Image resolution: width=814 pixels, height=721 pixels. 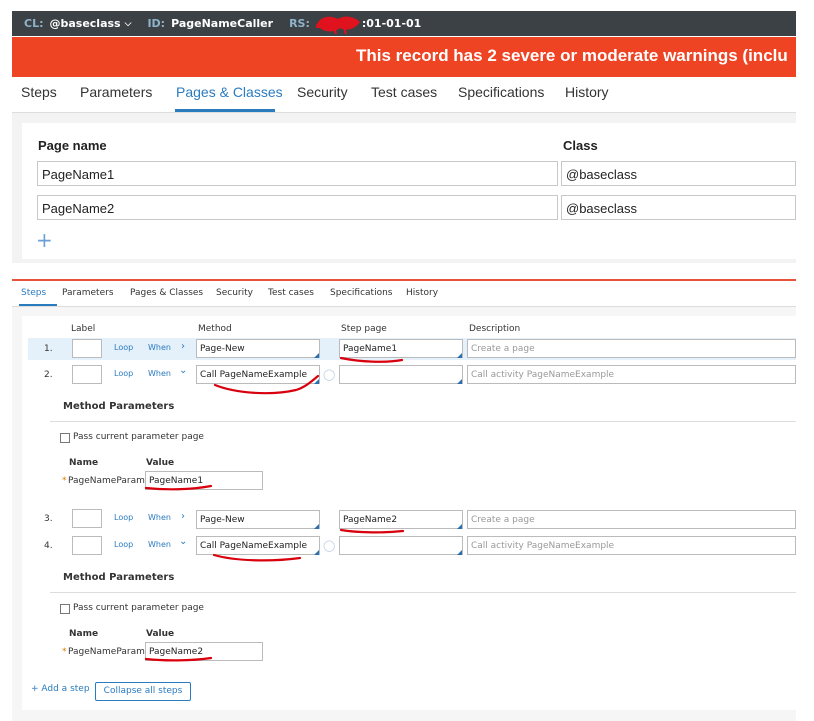 I want to click on param-value-input: PageName2, so click(x=204, y=651).